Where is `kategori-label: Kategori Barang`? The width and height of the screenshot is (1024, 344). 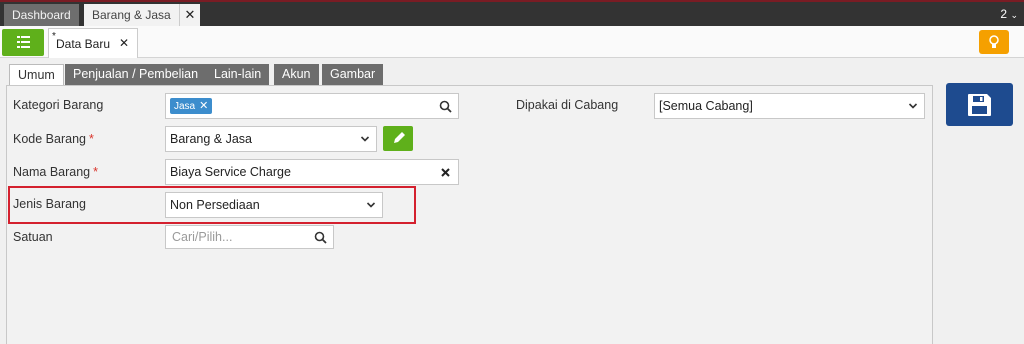
kategori-label: Kategori Barang is located at coordinates (58, 105).